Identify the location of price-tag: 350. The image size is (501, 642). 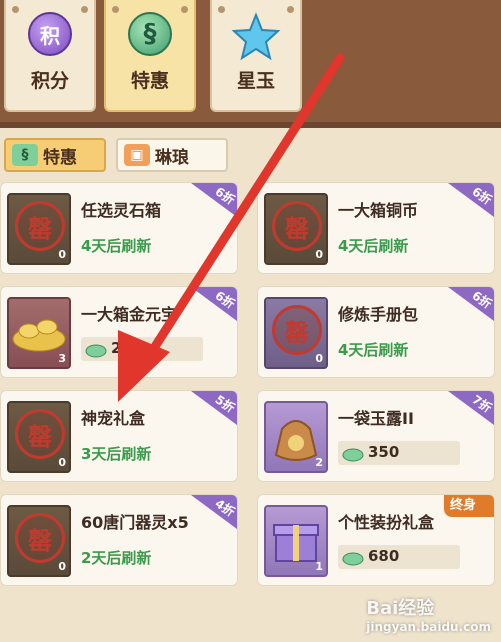
(399, 453).